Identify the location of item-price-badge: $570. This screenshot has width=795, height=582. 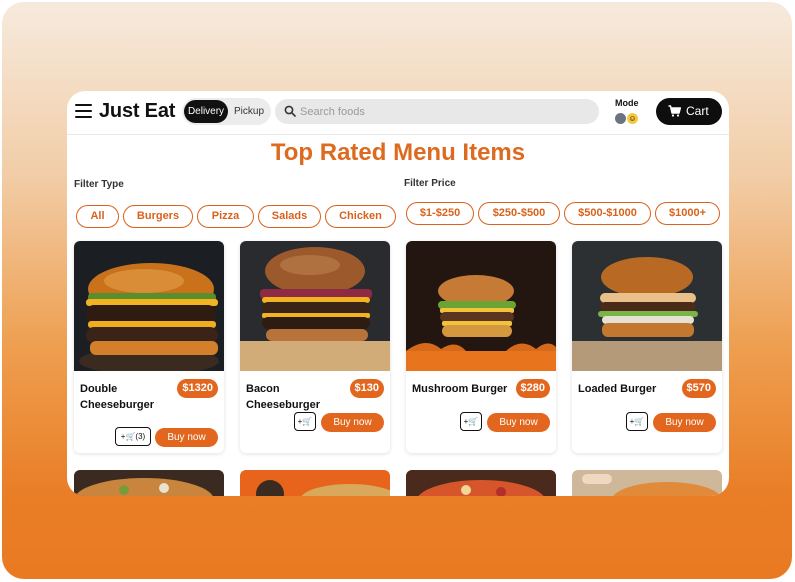
(698, 388).